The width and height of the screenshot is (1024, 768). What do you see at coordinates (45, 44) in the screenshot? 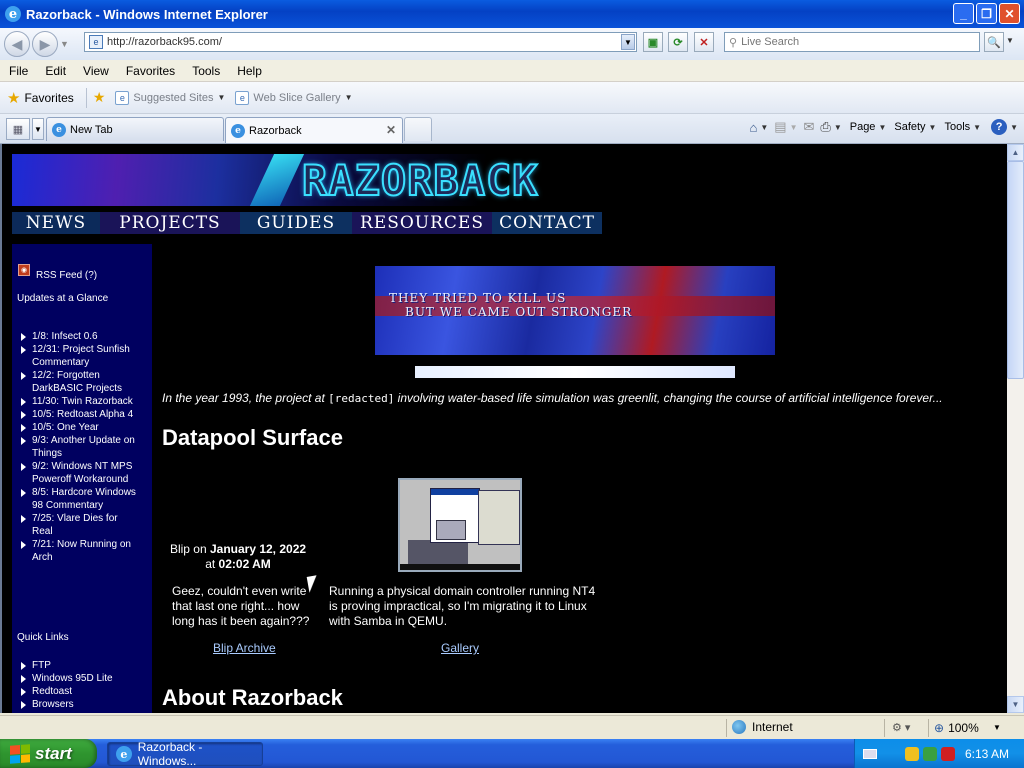
I see `forward-button: ▶` at bounding box center [45, 44].